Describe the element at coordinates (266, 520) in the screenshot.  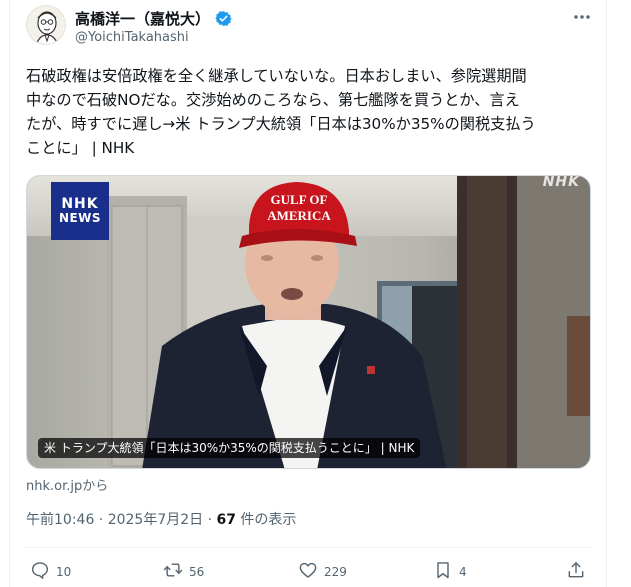
I see `view-count-label: 件の表示` at that location.